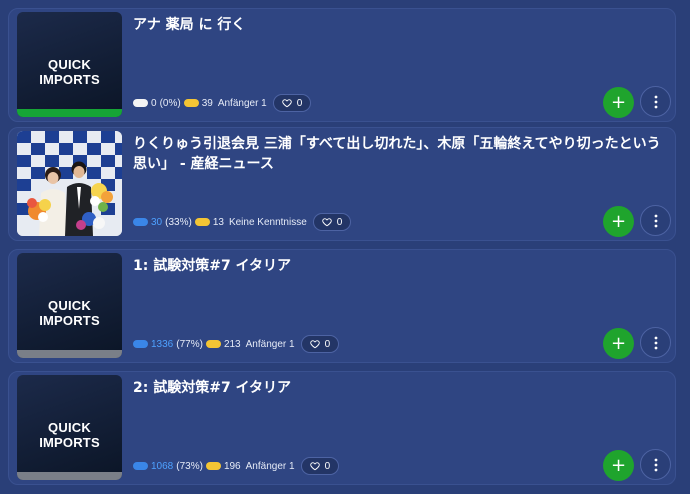 The height and width of the screenshot is (494, 690). Describe the element at coordinates (207, 103) in the screenshot. I see `learning-count: 39` at that location.